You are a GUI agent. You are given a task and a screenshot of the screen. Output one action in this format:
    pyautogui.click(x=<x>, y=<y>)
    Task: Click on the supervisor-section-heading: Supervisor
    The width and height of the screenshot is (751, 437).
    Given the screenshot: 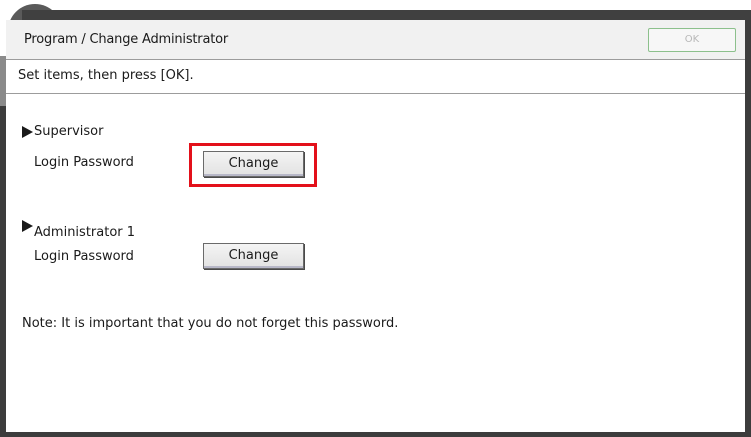 What is the action you would take?
    pyautogui.click(x=62, y=131)
    